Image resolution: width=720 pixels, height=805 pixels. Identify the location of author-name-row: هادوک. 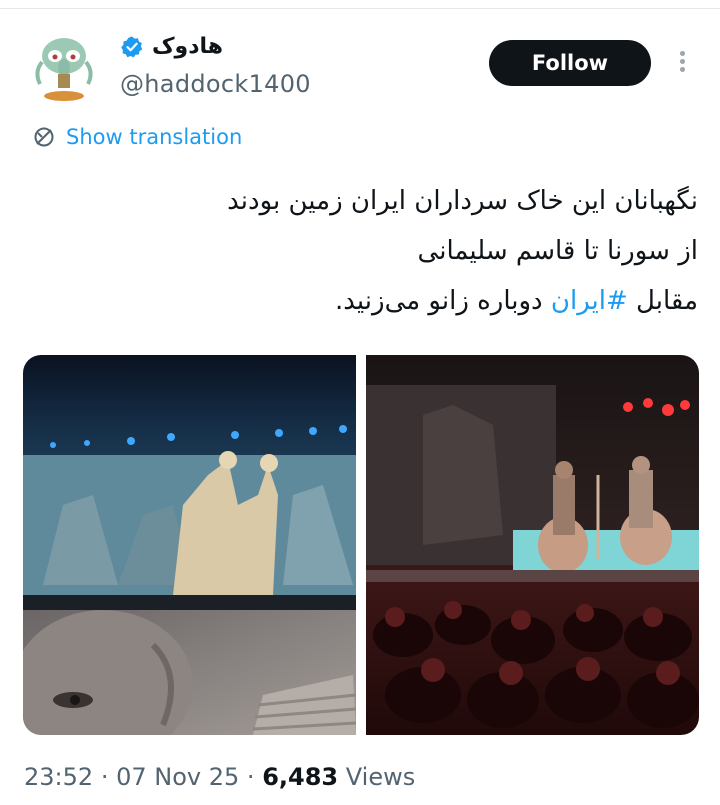
(171, 46).